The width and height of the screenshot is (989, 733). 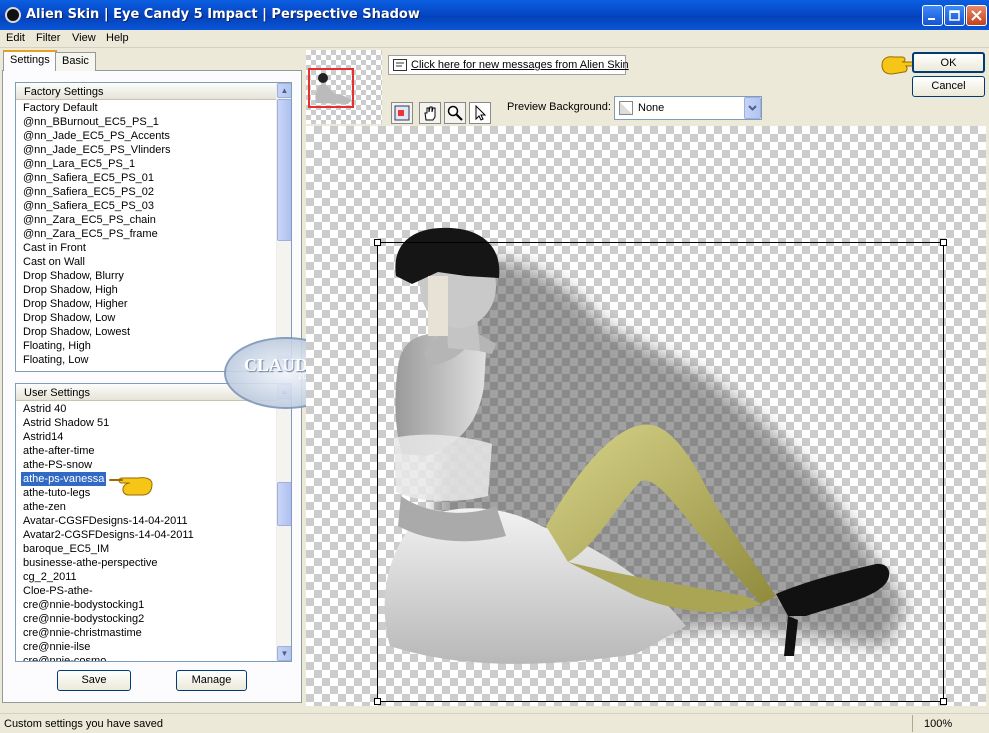 I want to click on zoom-tool, so click(x=455, y=113).